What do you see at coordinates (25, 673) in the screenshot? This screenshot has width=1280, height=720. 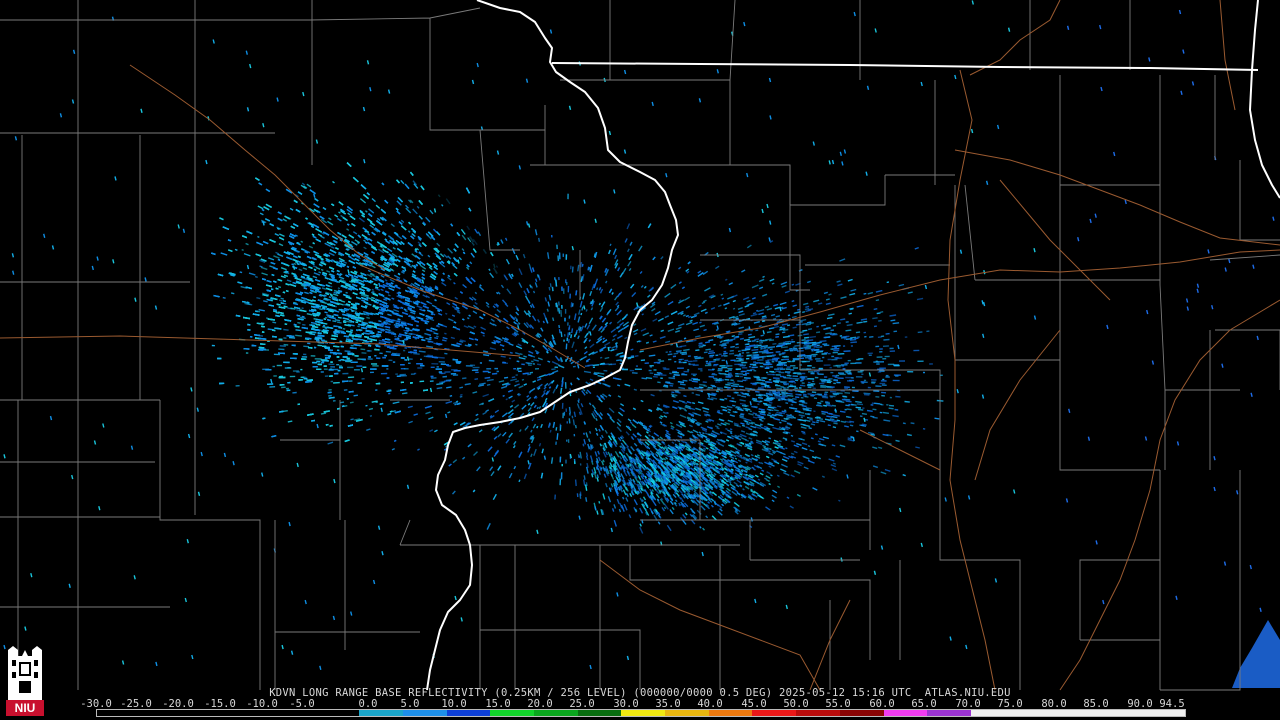 I see `tower-icon` at bounding box center [25, 673].